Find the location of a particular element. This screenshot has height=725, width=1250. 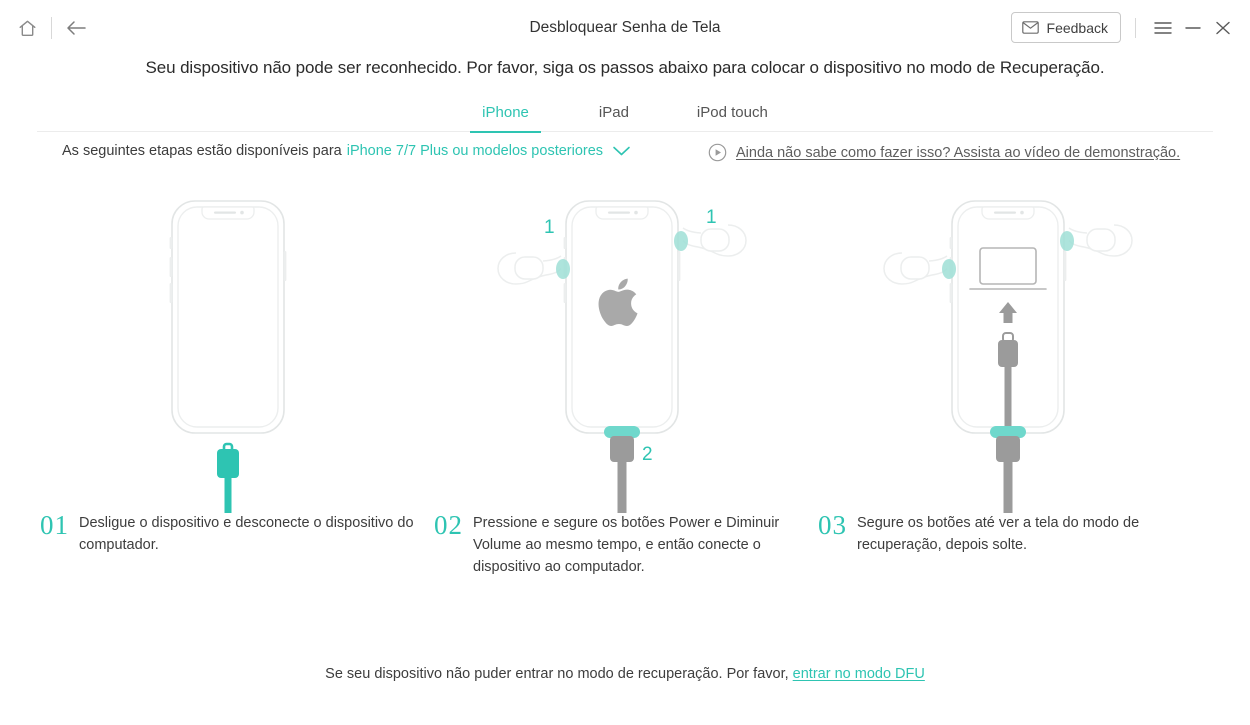

illustration-step-2: 1 1 2 is located at coordinates (622, 350).